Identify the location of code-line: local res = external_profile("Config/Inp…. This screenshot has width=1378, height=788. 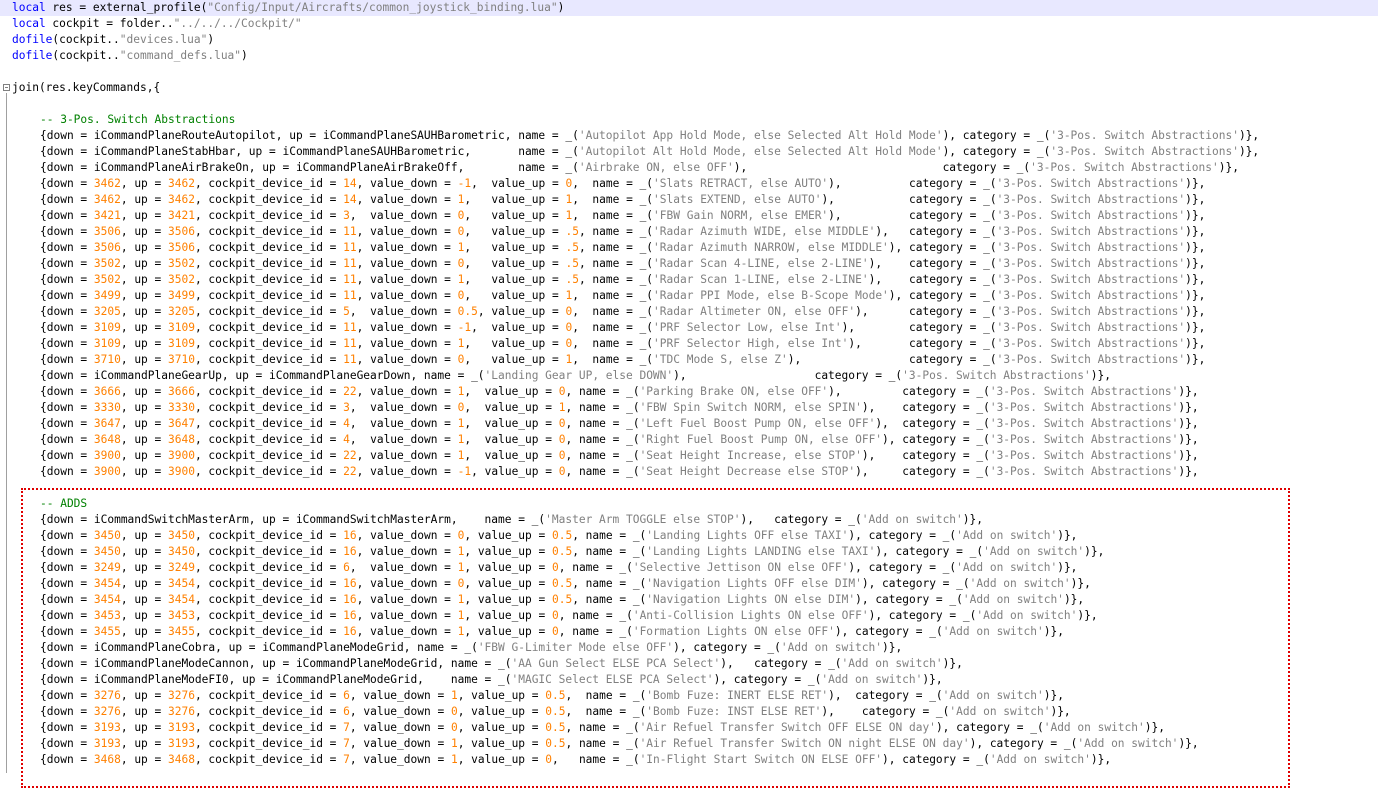
(689, 8).